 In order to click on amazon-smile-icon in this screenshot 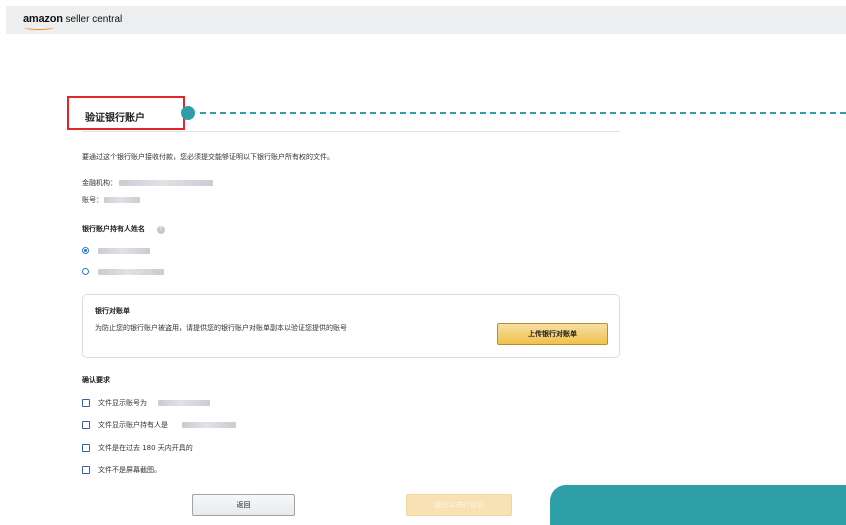, I will do `click(39, 27)`.